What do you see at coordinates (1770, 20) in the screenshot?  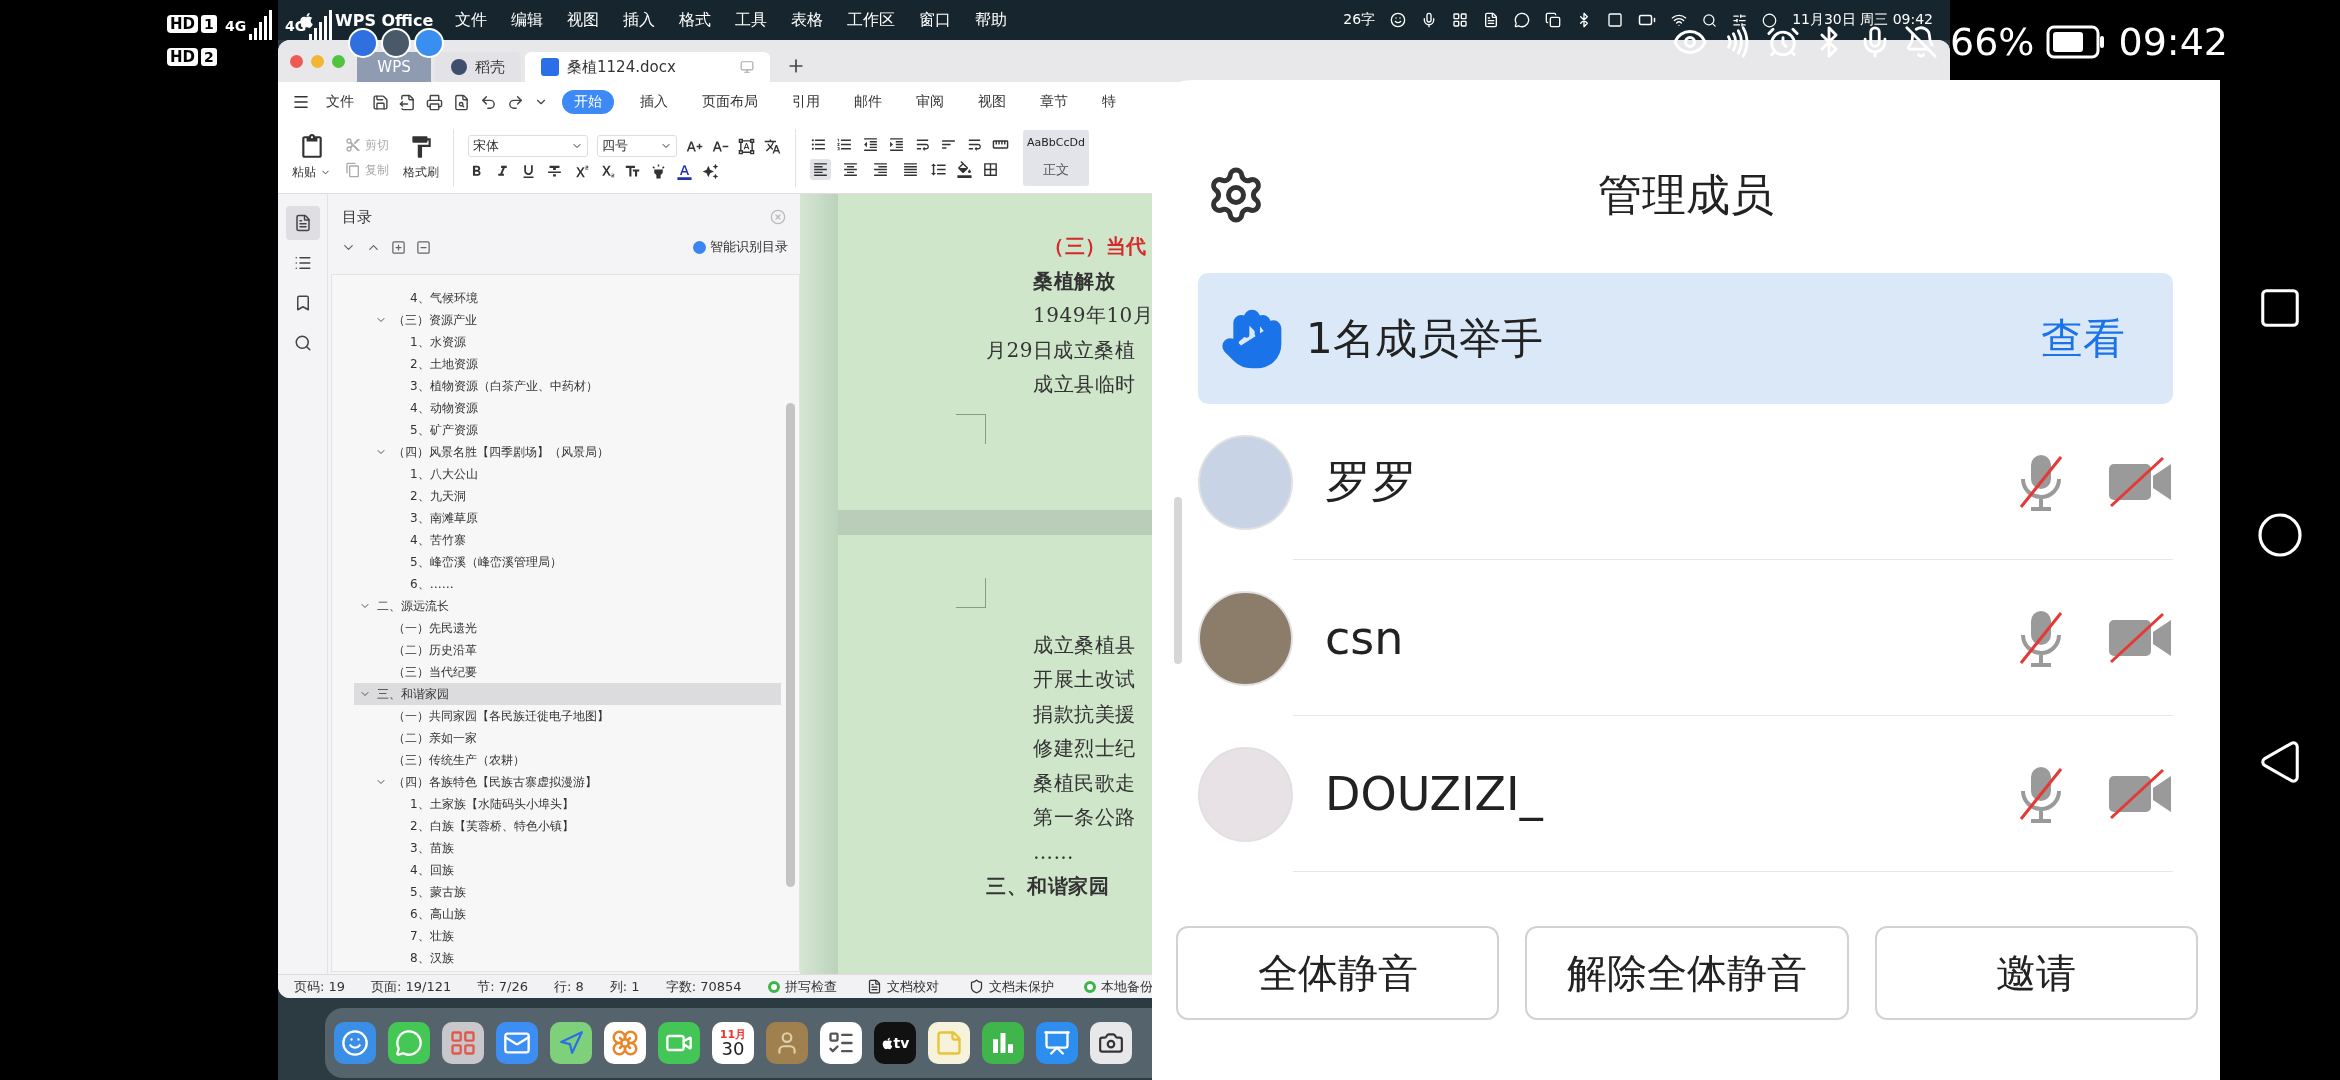 I see `assistant-icon` at bounding box center [1770, 20].